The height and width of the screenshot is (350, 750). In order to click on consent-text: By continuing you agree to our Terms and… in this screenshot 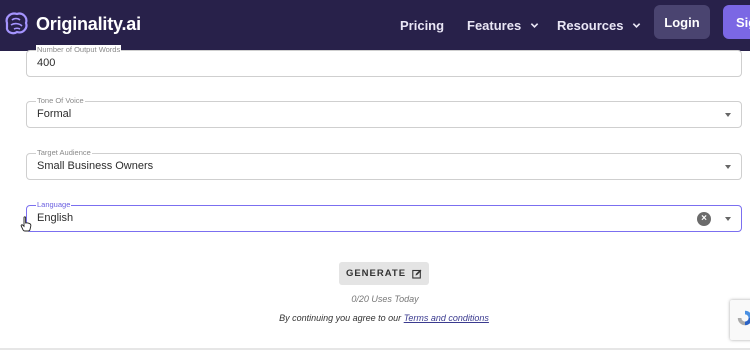, I will do `click(375, 318)`.